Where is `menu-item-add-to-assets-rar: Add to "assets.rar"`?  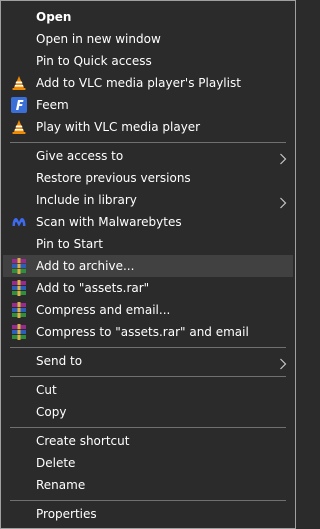 menu-item-add-to-assets-rar: Add to "assets.rar" is located at coordinates (148, 288).